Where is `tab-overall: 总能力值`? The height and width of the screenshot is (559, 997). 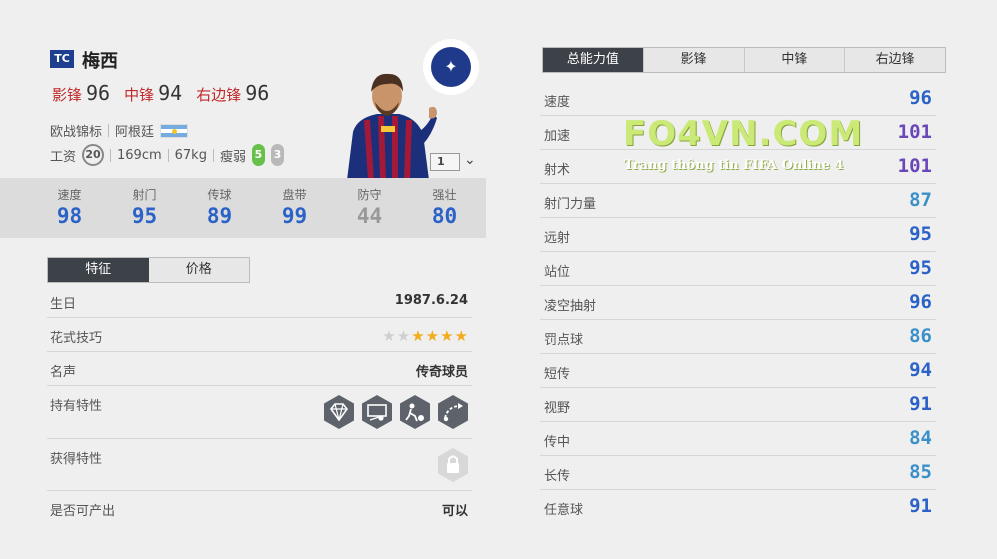
tab-overall: 总能力值 is located at coordinates (593, 60).